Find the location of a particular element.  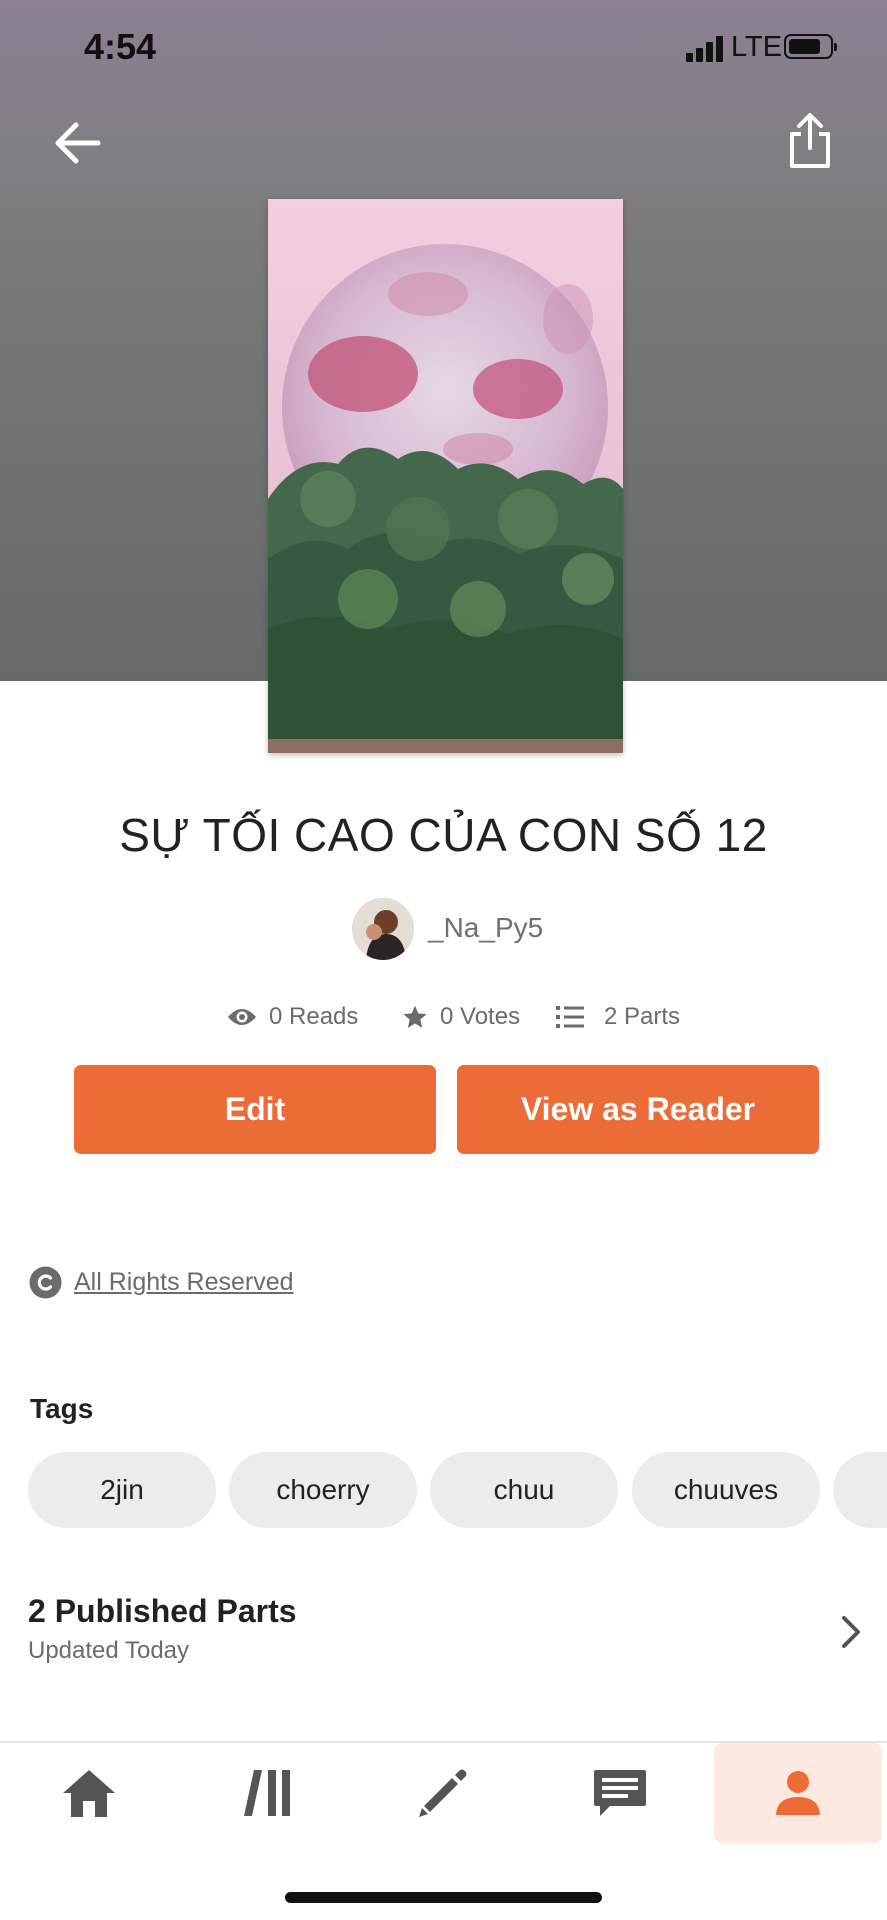

copyright-row: All Rights Reserved is located at coordinates (161, 1282).